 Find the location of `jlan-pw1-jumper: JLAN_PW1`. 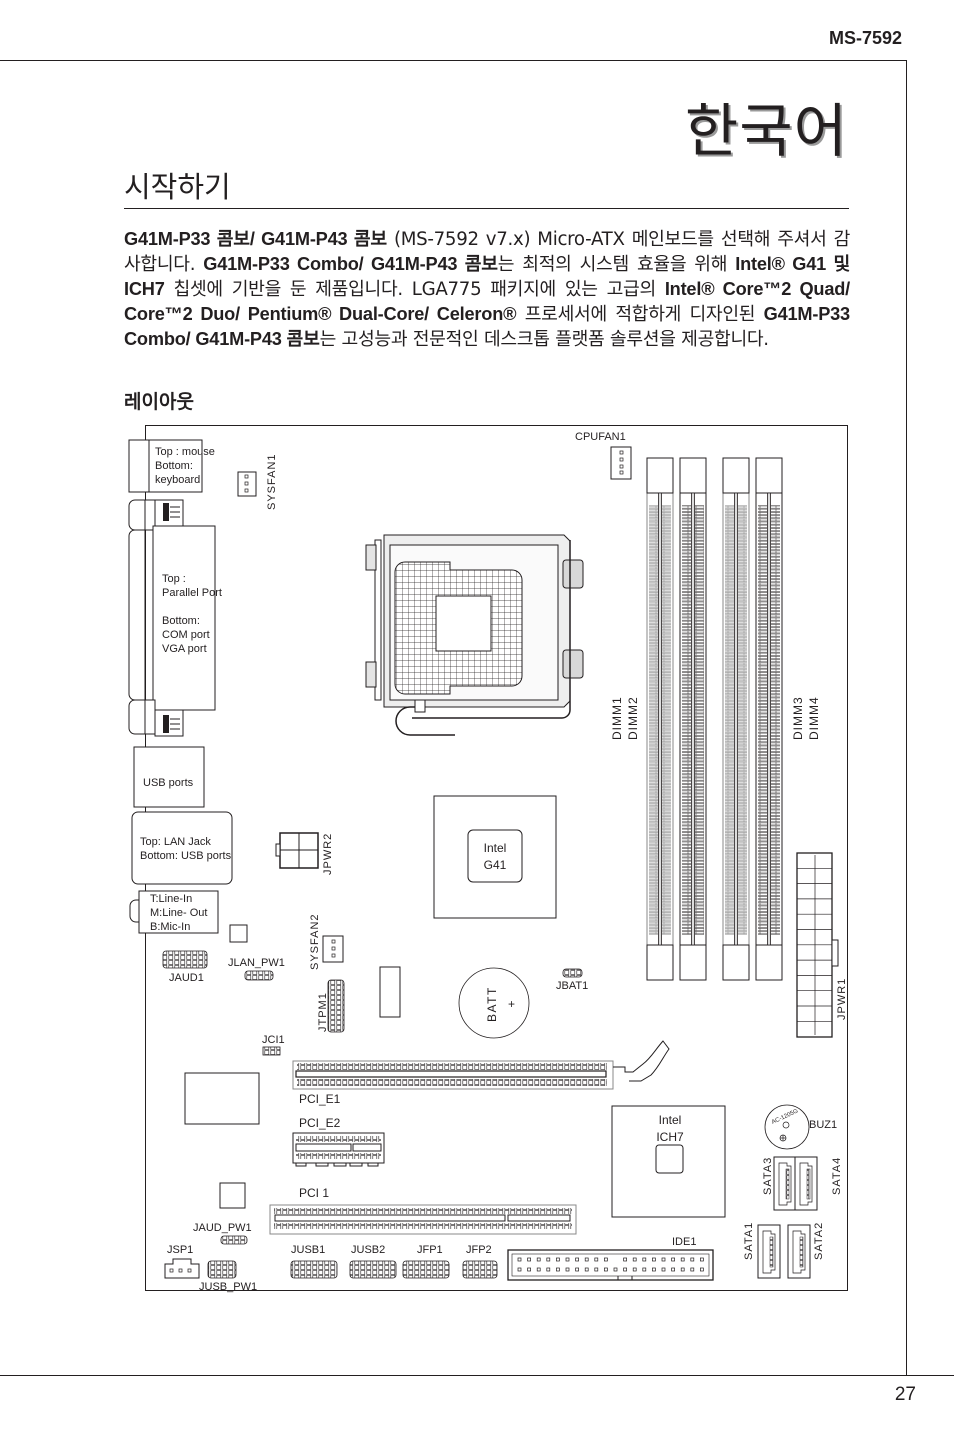

jlan-pw1-jumper: JLAN_PW1 is located at coordinates (256, 969).